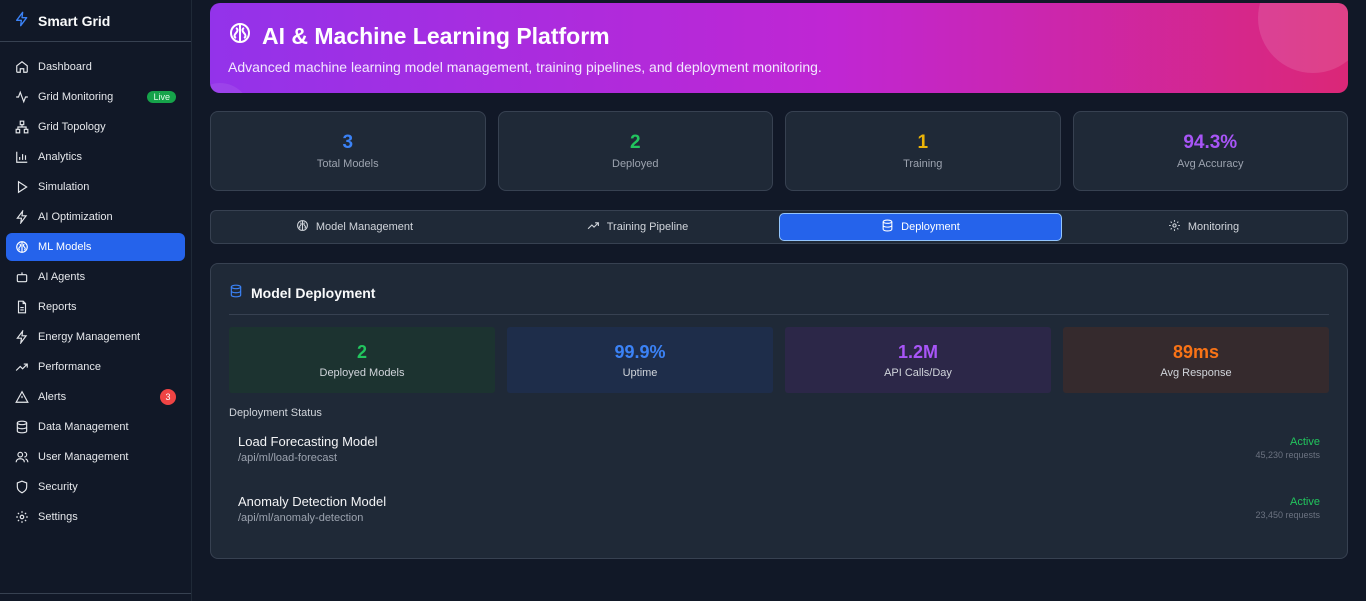 The height and width of the screenshot is (601, 1366). I want to click on deployment-path: /api/ml/load-forecast, so click(288, 458).